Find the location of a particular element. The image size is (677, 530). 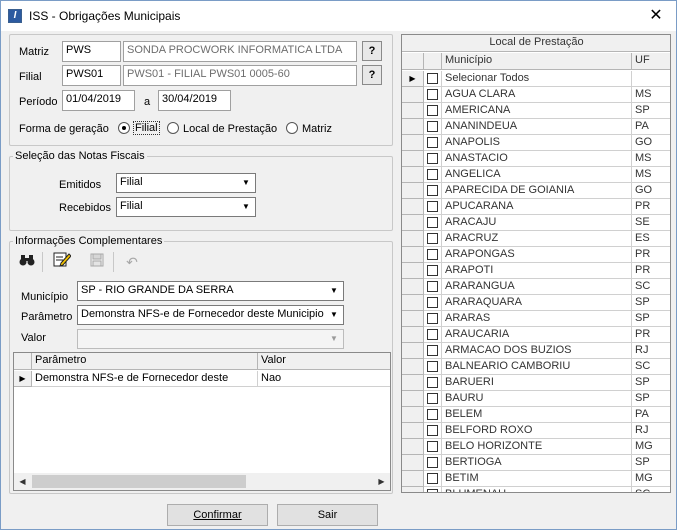

row-municipio: BELFORD ROXO is located at coordinates (537, 431).